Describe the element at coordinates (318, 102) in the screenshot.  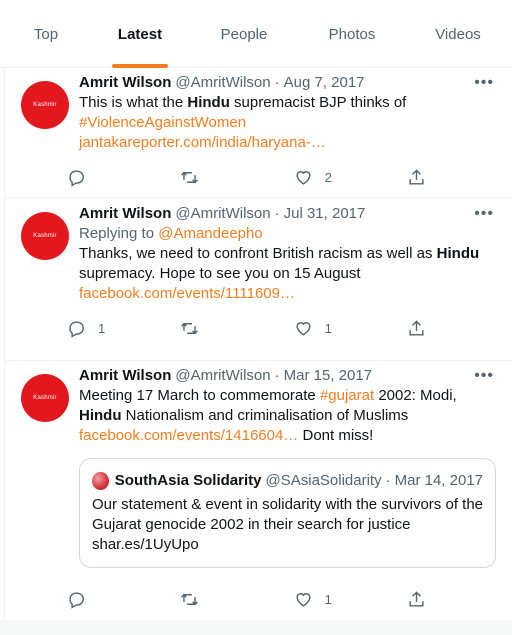
I see `text-segment: supremacist BJP thinks of` at that location.